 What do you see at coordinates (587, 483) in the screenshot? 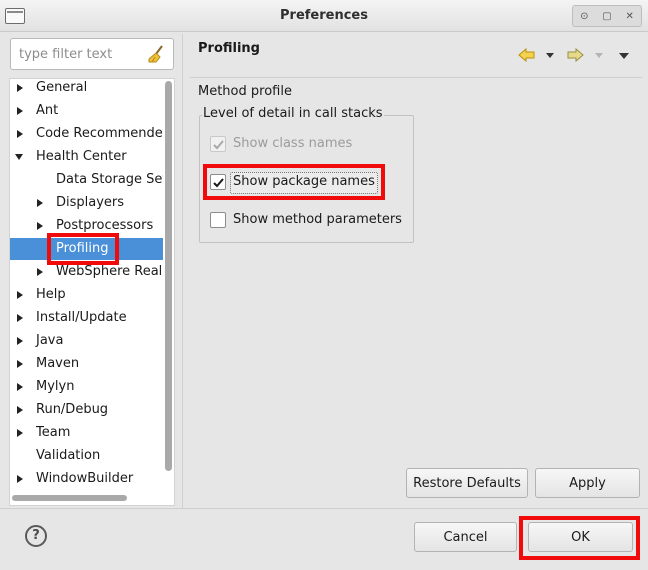
I see `apply-button: Apply` at bounding box center [587, 483].